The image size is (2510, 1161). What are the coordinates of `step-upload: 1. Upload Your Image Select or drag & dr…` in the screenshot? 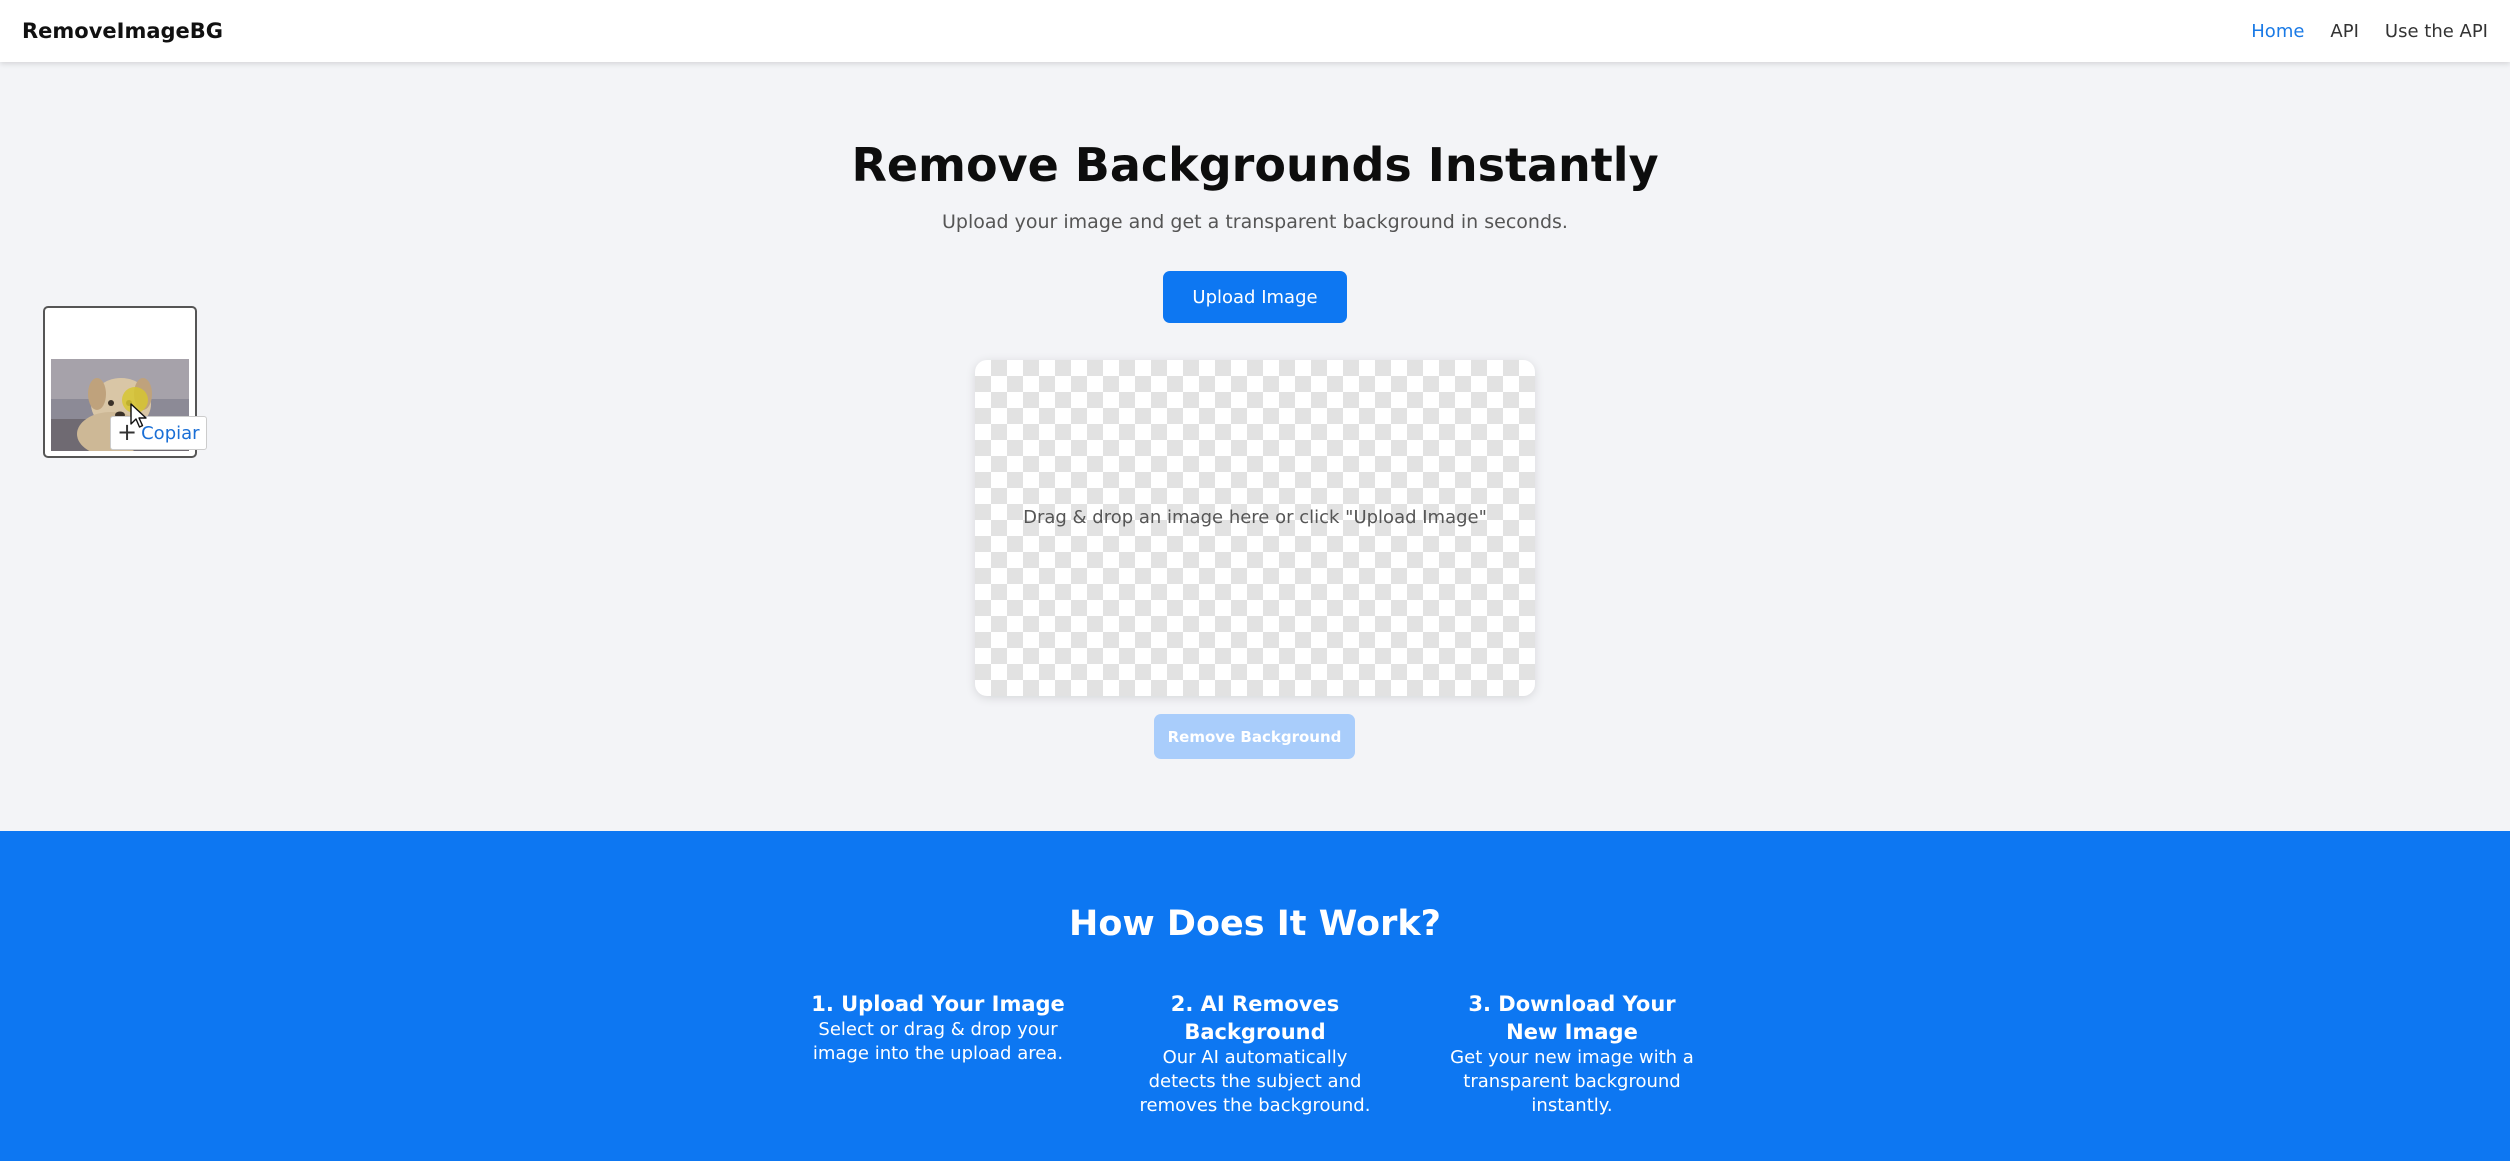 It's located at (938, 1028).